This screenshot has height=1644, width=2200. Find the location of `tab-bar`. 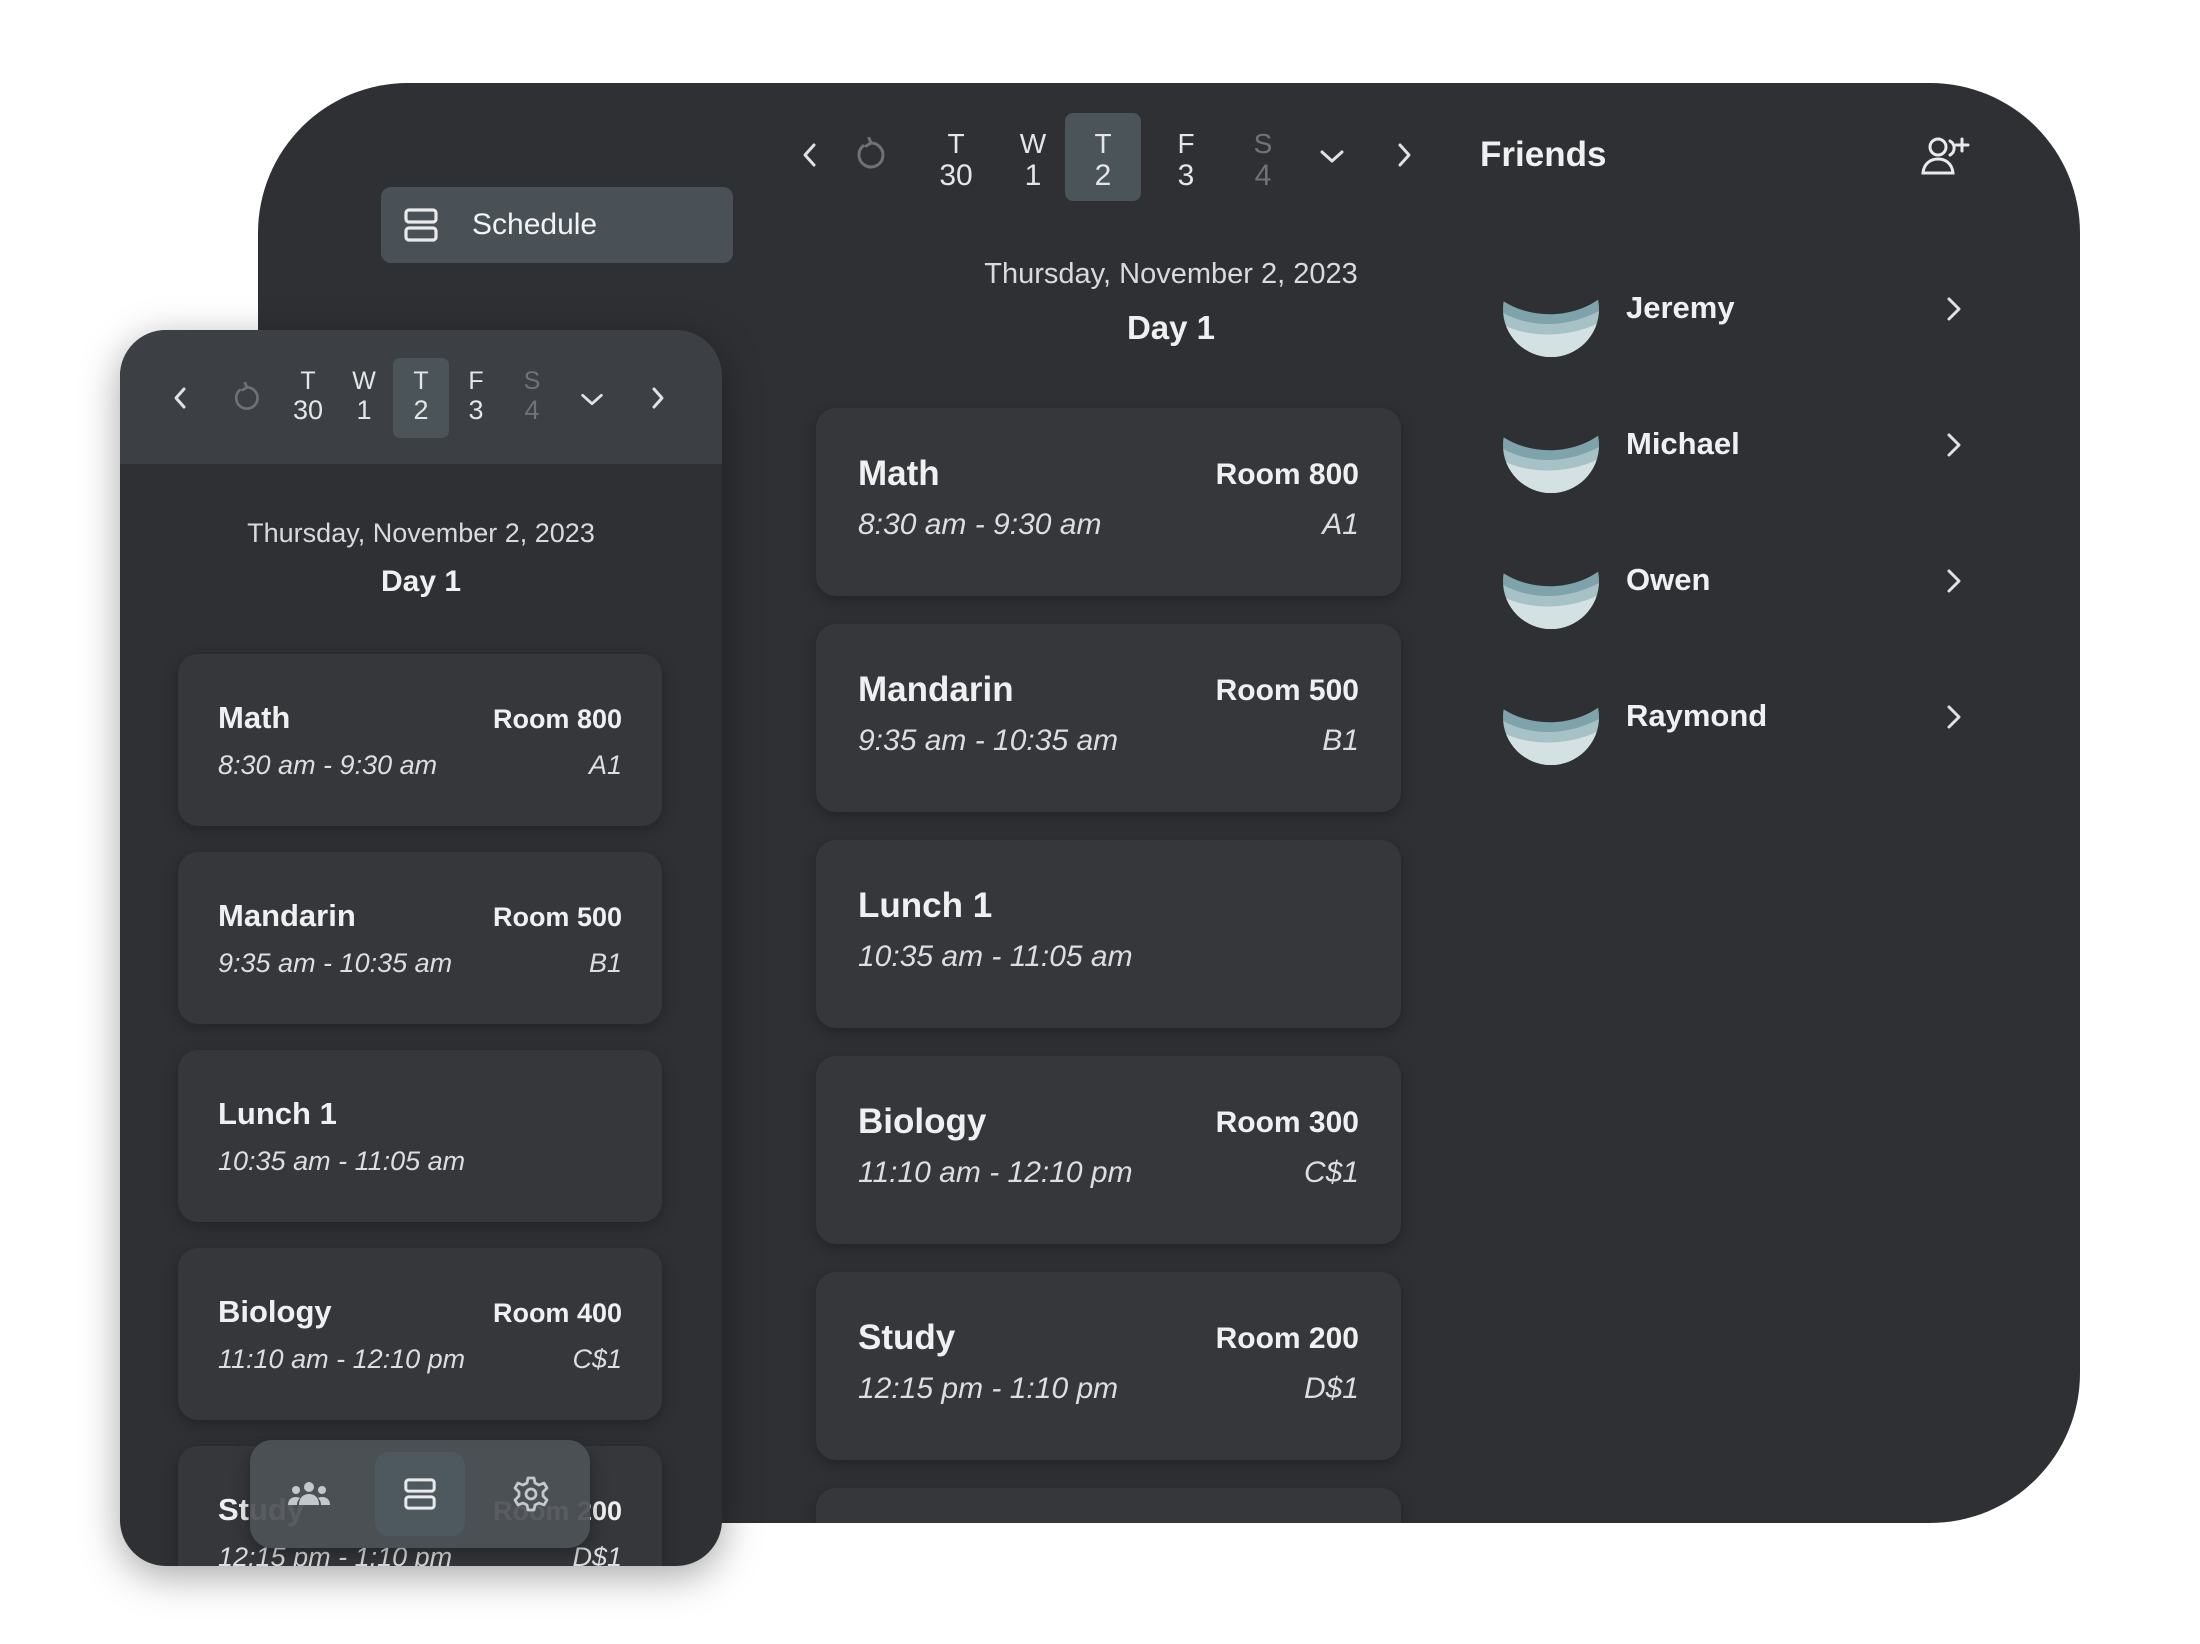

tab-bar is located at coordinates (420, 1494).